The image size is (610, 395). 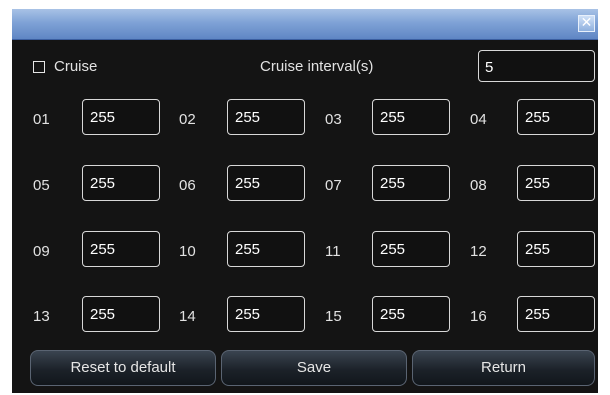 What do you see at coordinates (266, 183) in the screenshot?
I see `preset-input-06: 255` at bounding box center [266, 183].